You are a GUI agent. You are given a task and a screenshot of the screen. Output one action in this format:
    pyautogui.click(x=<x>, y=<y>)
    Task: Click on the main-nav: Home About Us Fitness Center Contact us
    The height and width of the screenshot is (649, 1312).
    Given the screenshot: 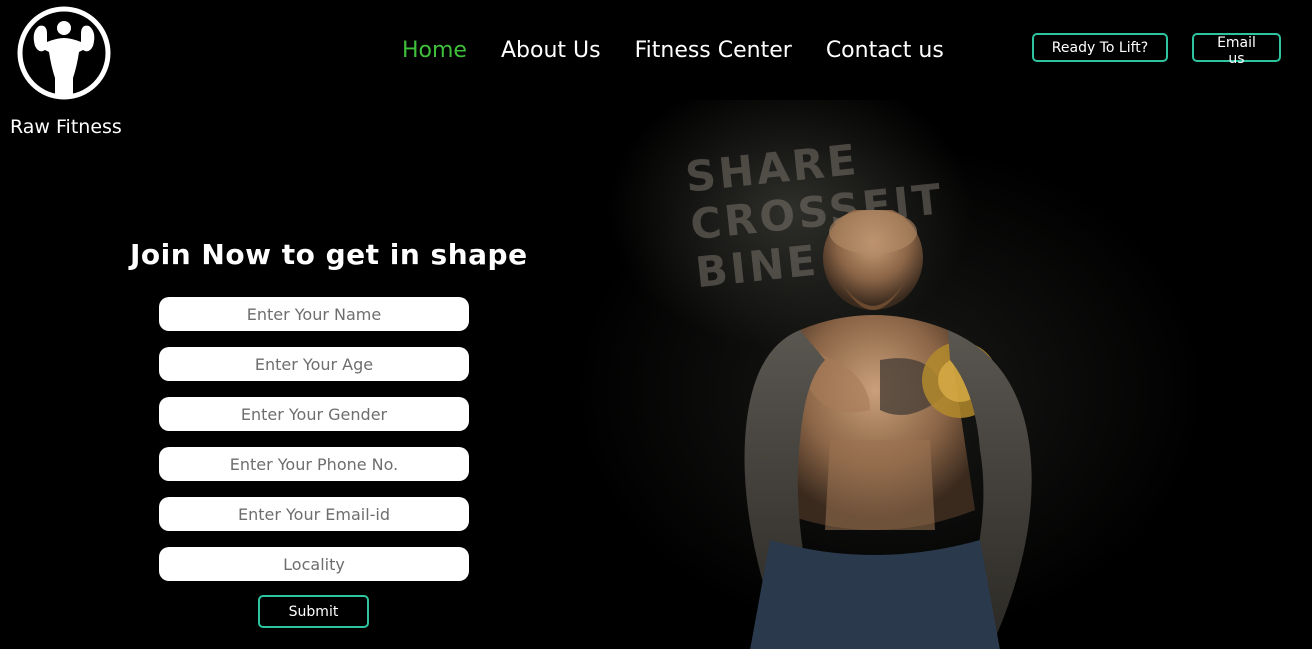 What is the action you would take?
    pyautogui.click(x=673, y=50)
    